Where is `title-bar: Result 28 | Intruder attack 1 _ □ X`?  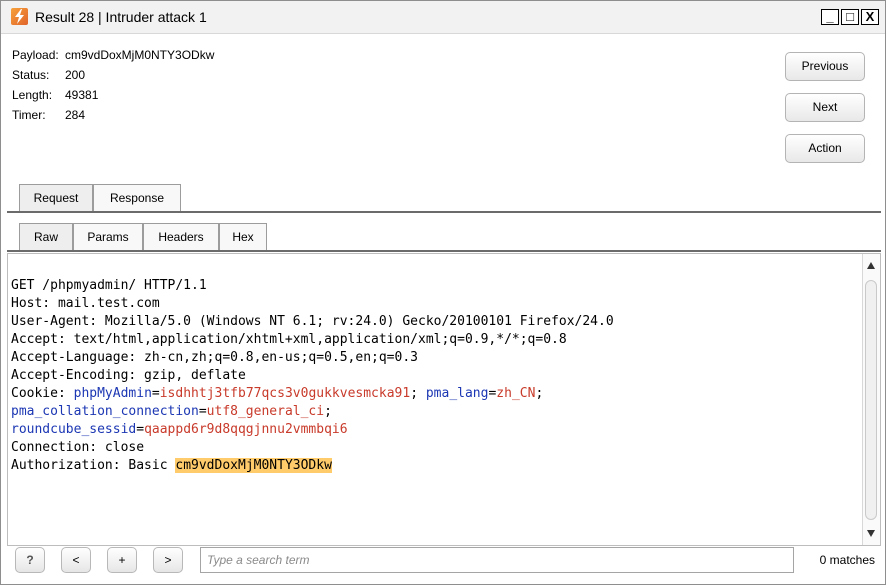
title-bar: Result 28 | Intruder attack 1 _ □ X is located at coordinates (443, 17).